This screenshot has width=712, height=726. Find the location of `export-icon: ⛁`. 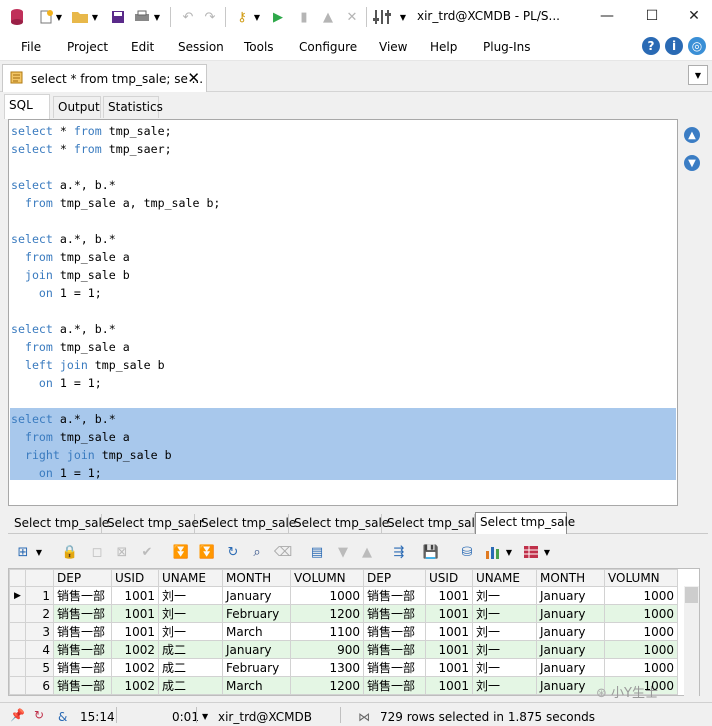

export-icon: ⛁ is located at coordinates (467, 552).